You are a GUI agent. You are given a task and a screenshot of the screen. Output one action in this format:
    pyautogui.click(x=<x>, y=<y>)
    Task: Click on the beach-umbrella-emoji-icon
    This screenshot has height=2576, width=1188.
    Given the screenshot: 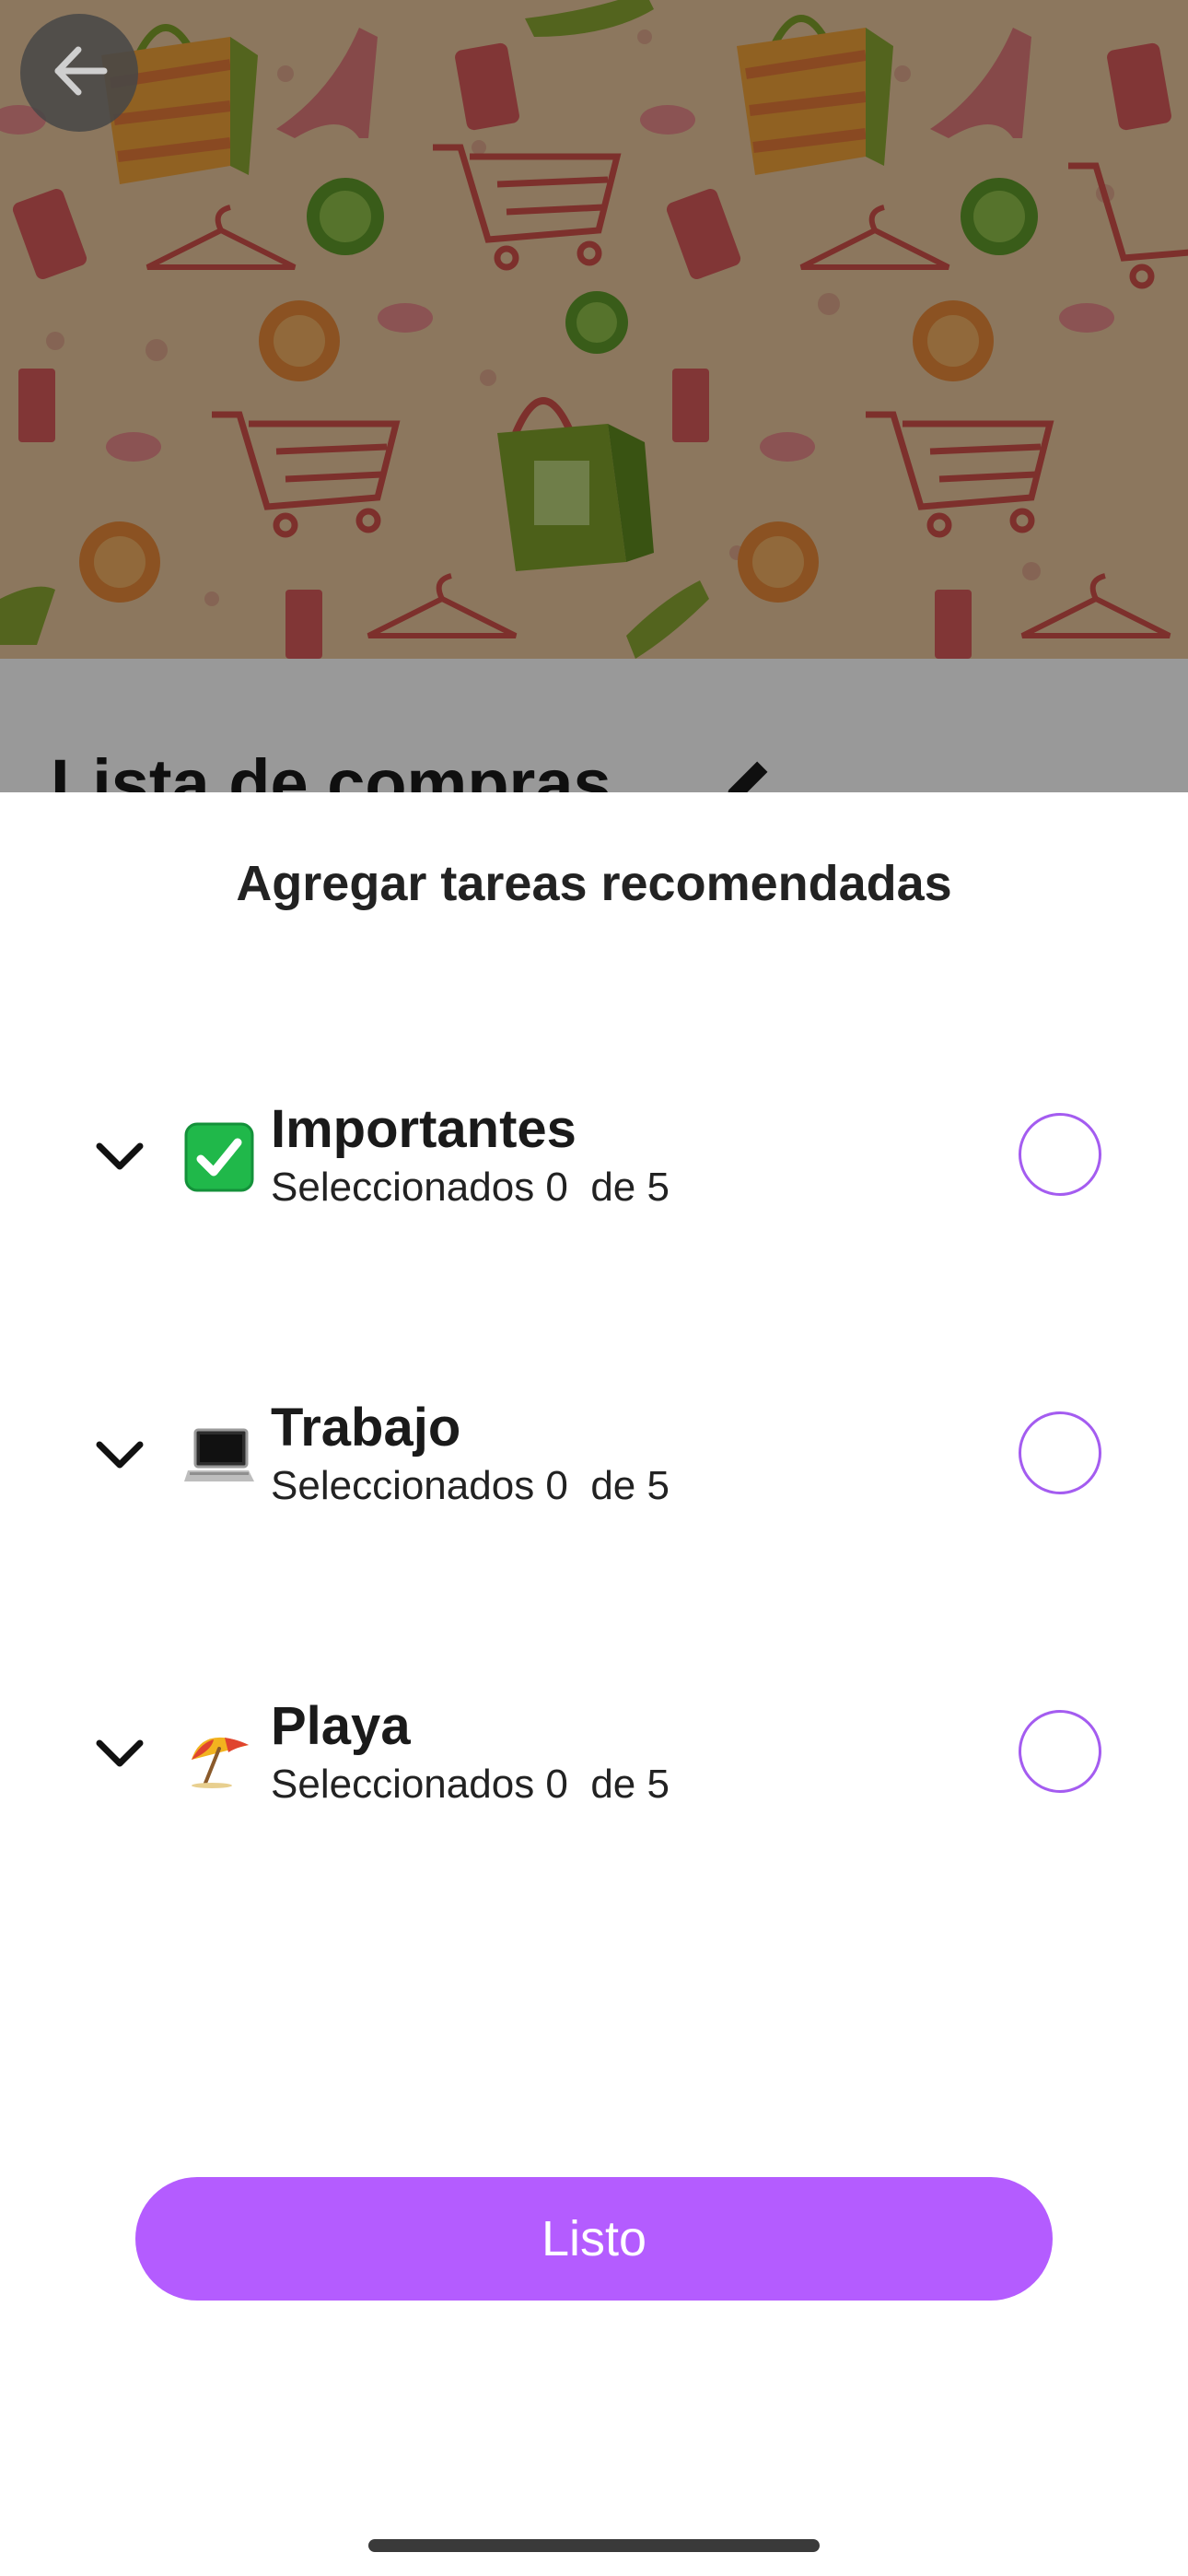 What is the action you would take?
    pyautogui.click(x=219, y=1754)
    